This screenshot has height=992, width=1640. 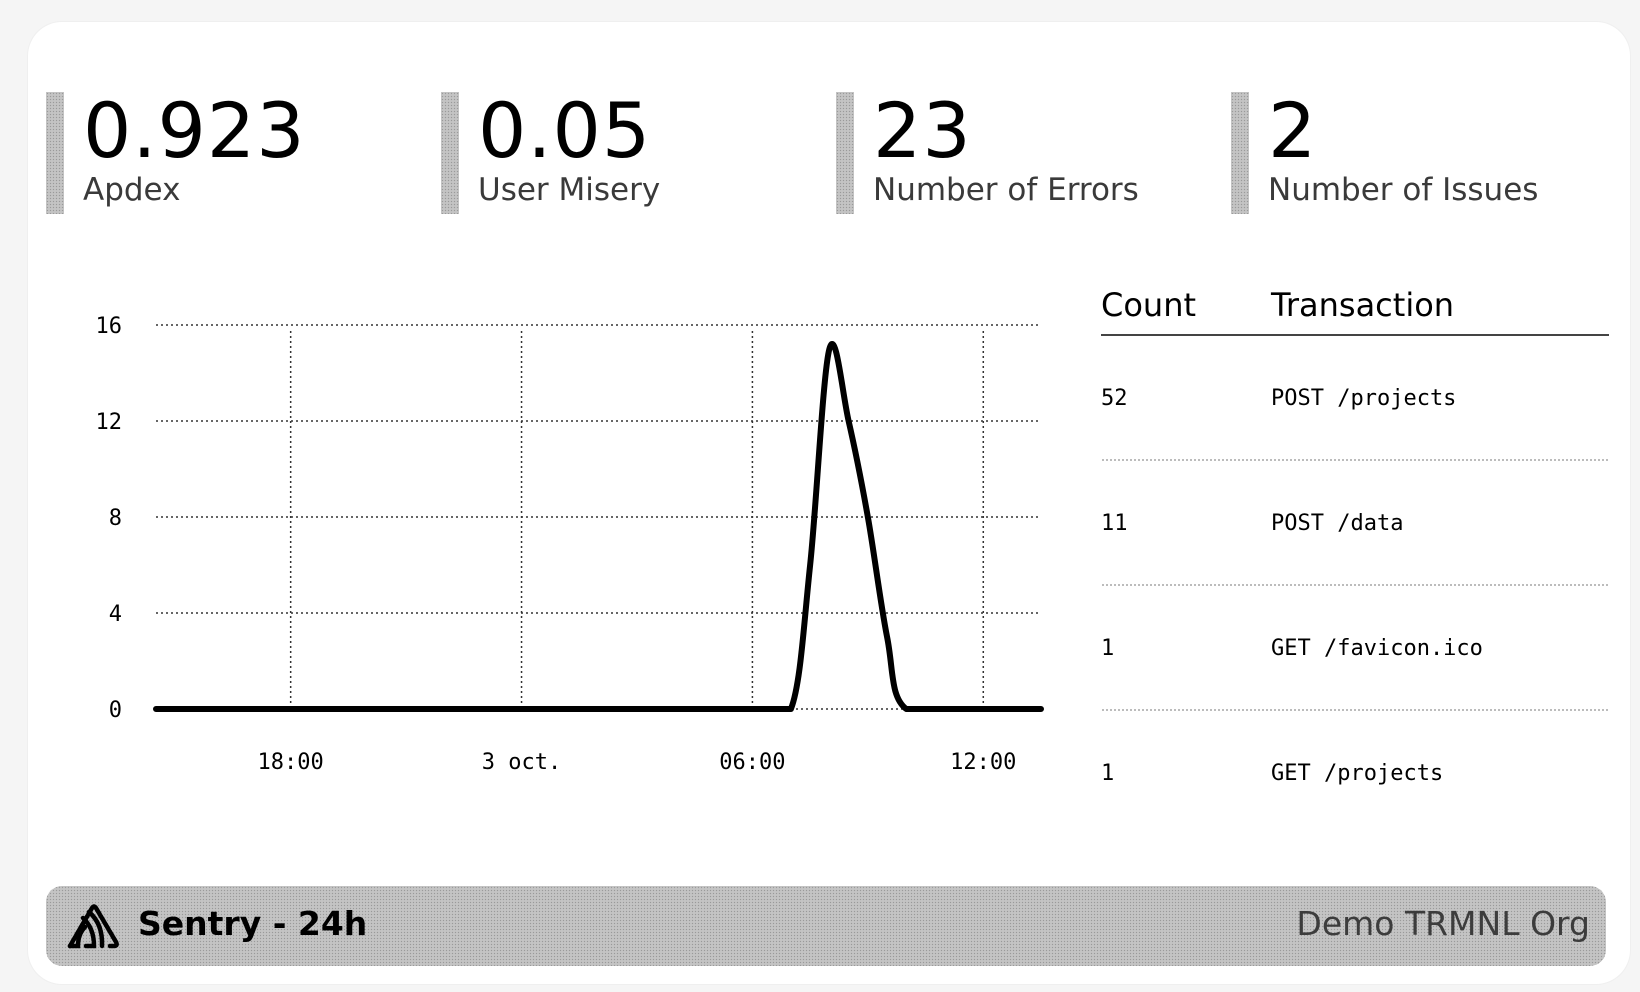 What do you see at coordinates (1149, 305) in the screenshot?
I see `column-header-count: Count` at bounding box center [1149, 305].